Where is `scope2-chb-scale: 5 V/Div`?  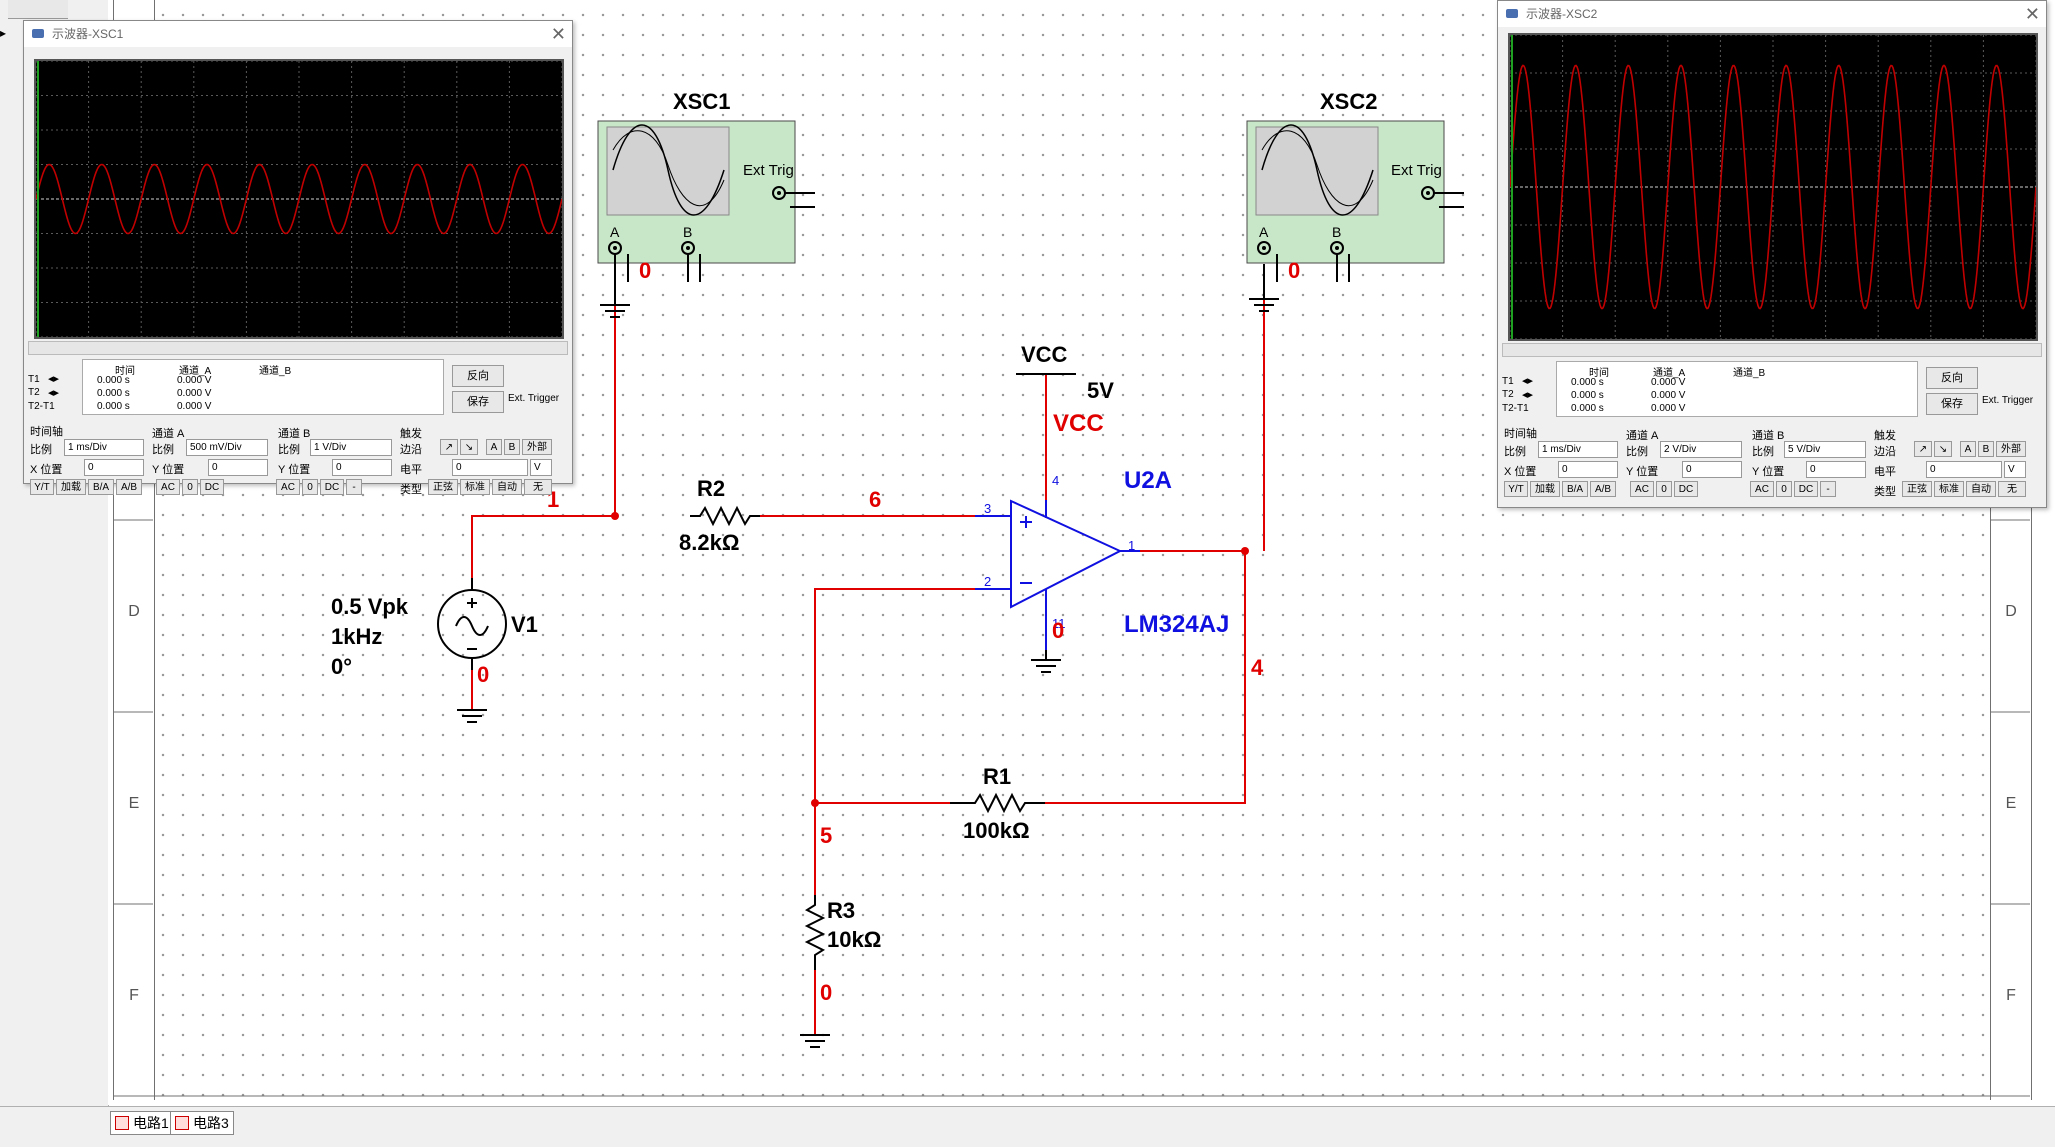 scope2-chb-scale: 5 V/Div is located at coordinates (1825, 449).